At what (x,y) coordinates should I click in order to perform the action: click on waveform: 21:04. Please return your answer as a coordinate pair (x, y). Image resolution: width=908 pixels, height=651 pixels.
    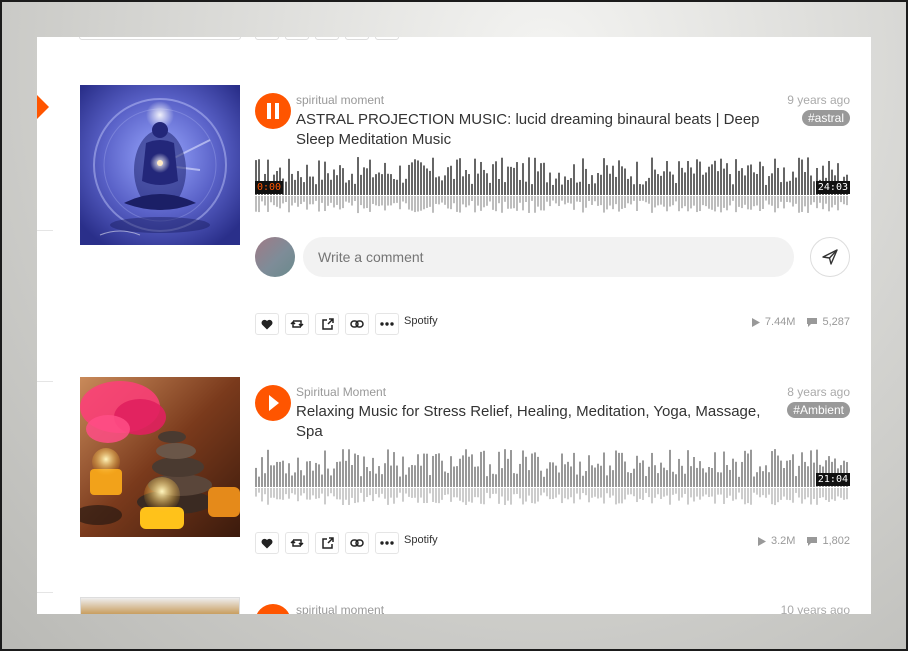
    Looking at the image, I should click on (552, 477).